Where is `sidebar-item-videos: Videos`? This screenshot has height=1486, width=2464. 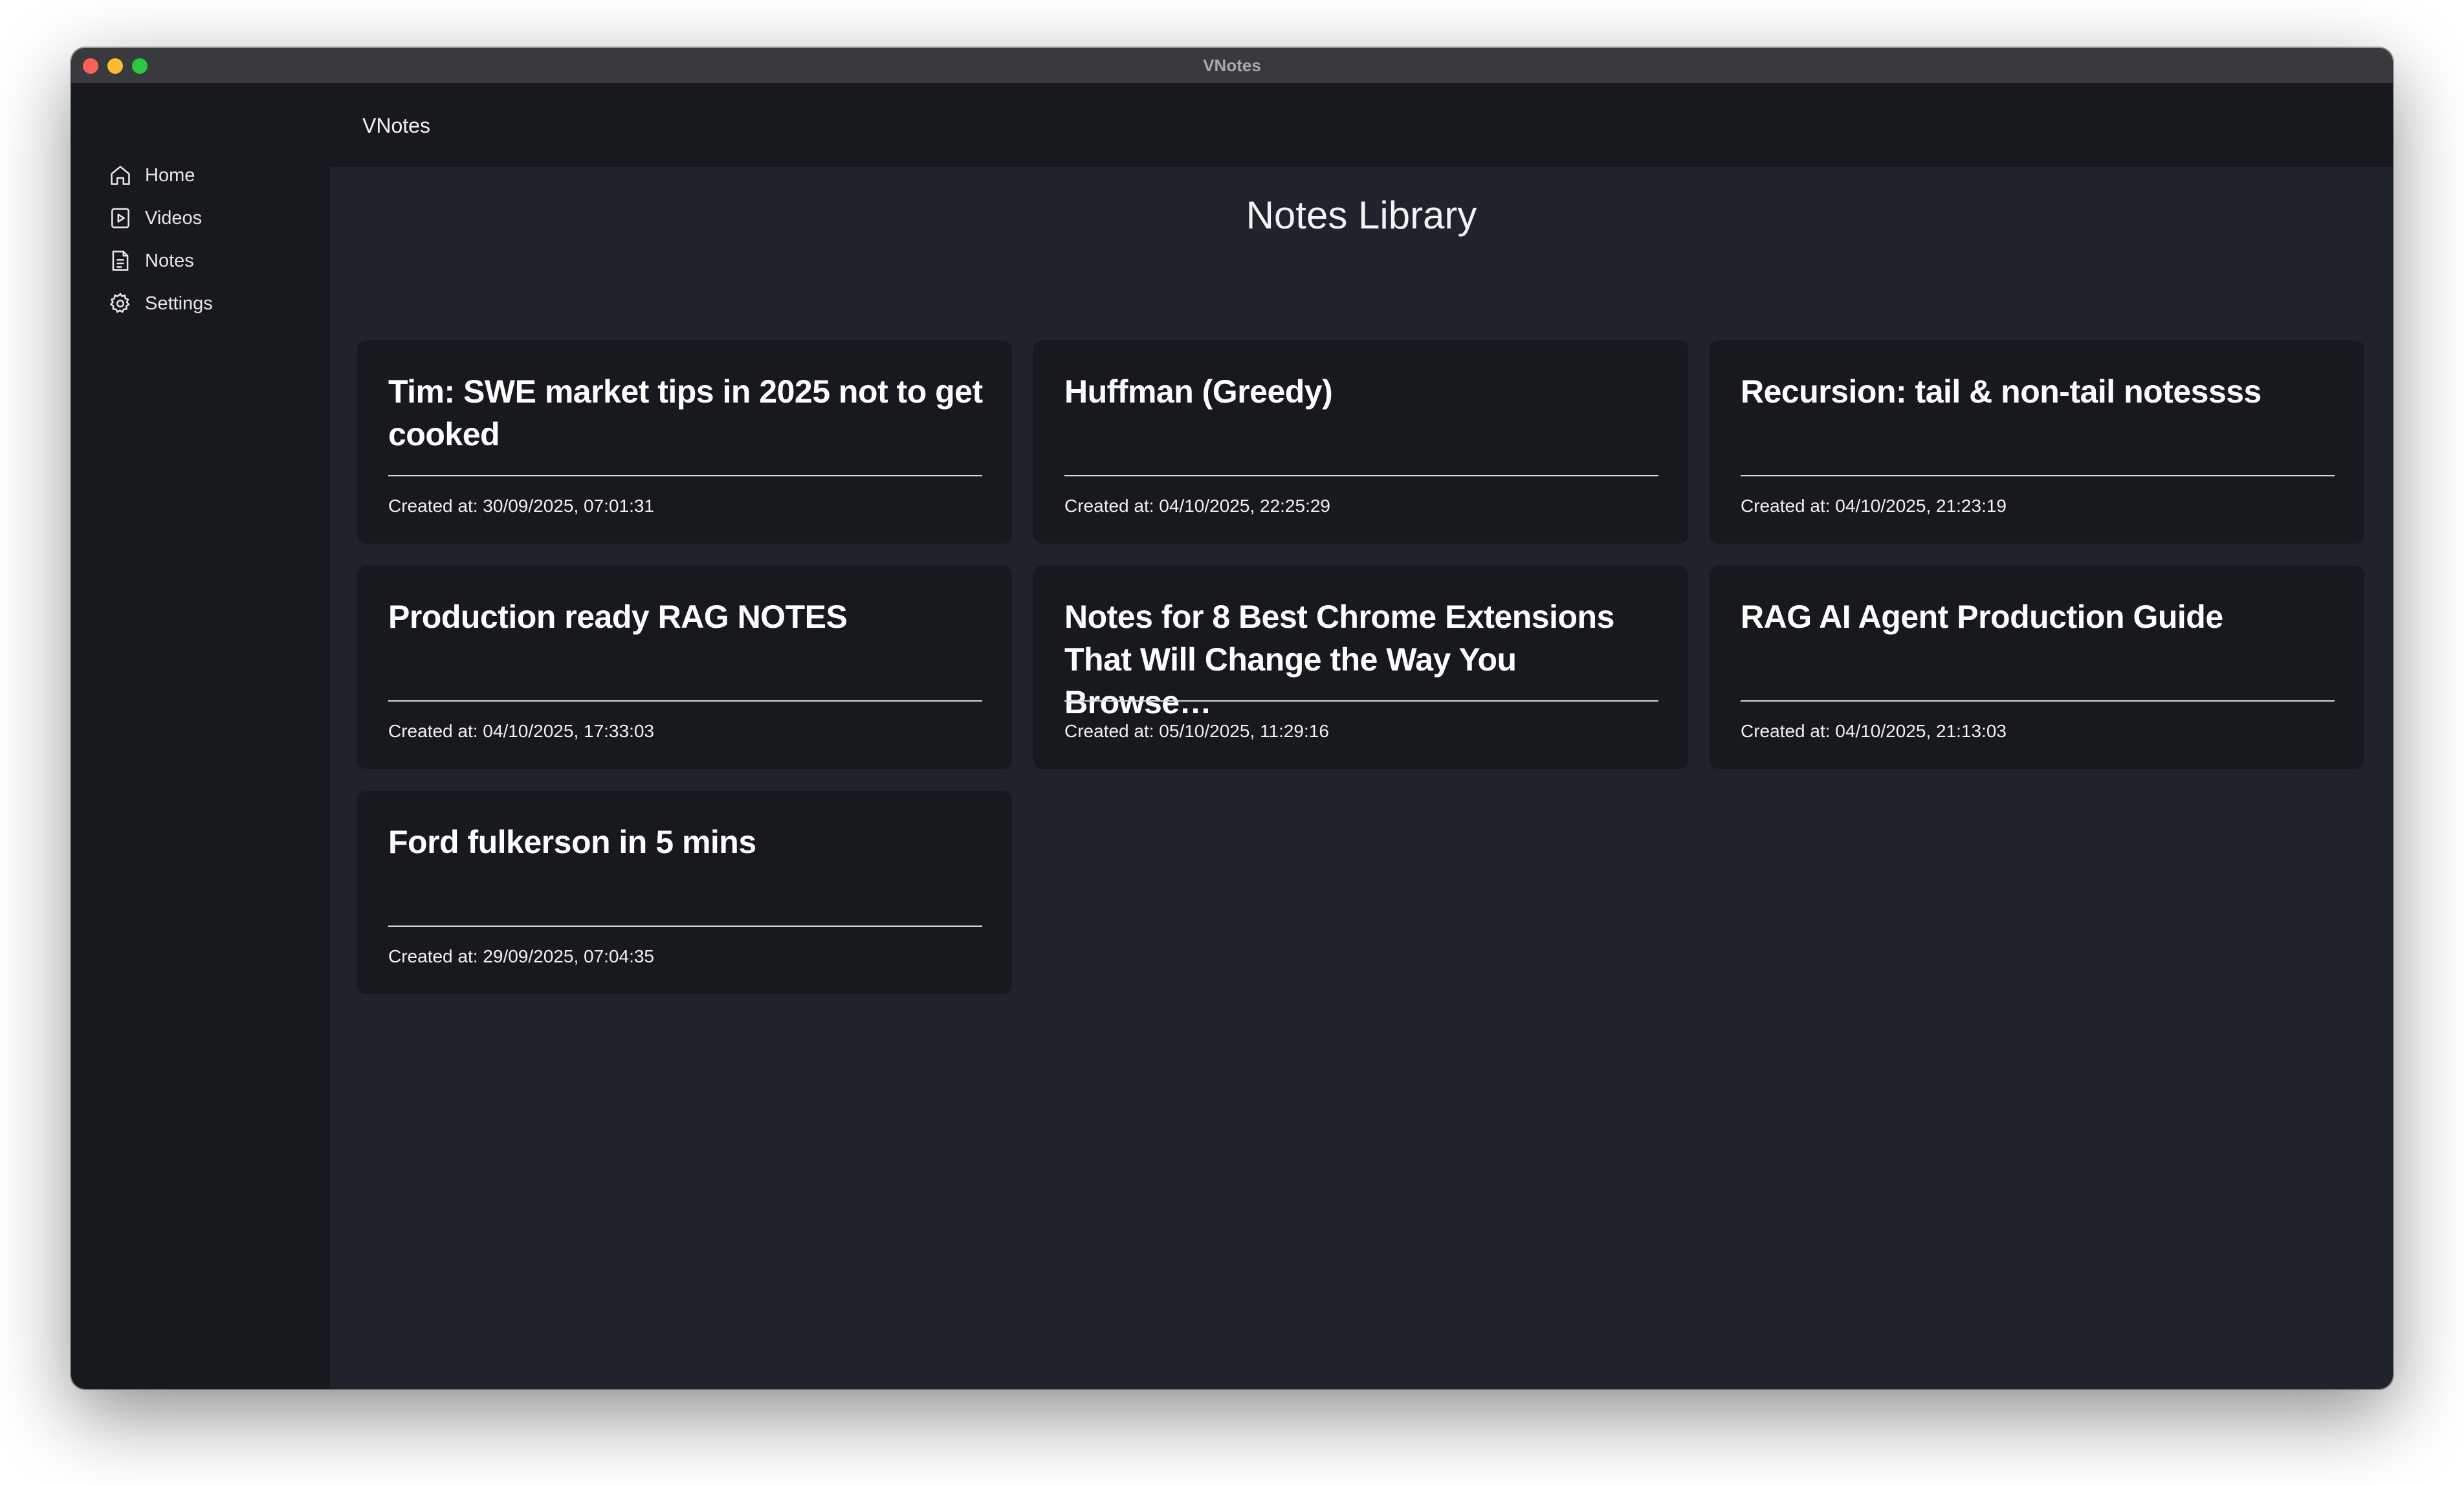 sidebar-item-videos: Videos is located at coordinates (154, 218).